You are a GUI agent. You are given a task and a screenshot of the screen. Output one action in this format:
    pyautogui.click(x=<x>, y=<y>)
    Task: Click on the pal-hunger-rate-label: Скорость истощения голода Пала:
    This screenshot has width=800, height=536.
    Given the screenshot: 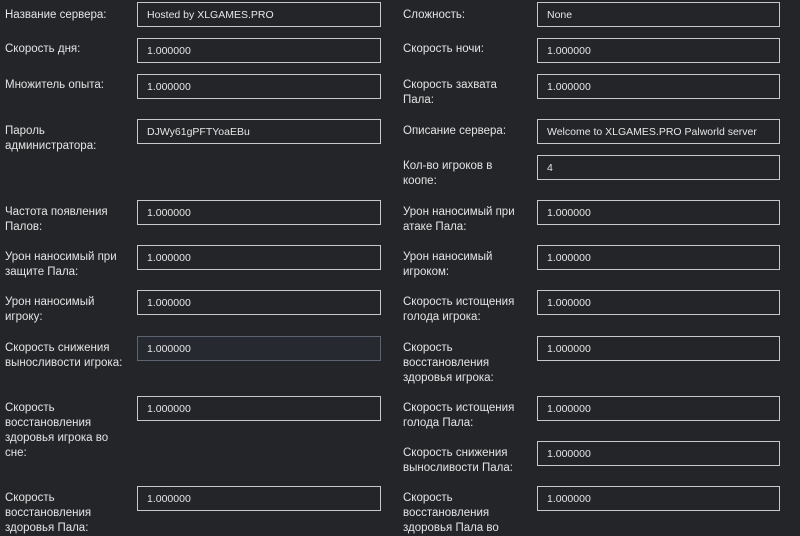 What is the action you would take?
    pyautogui.click(x=459, y=415)
    